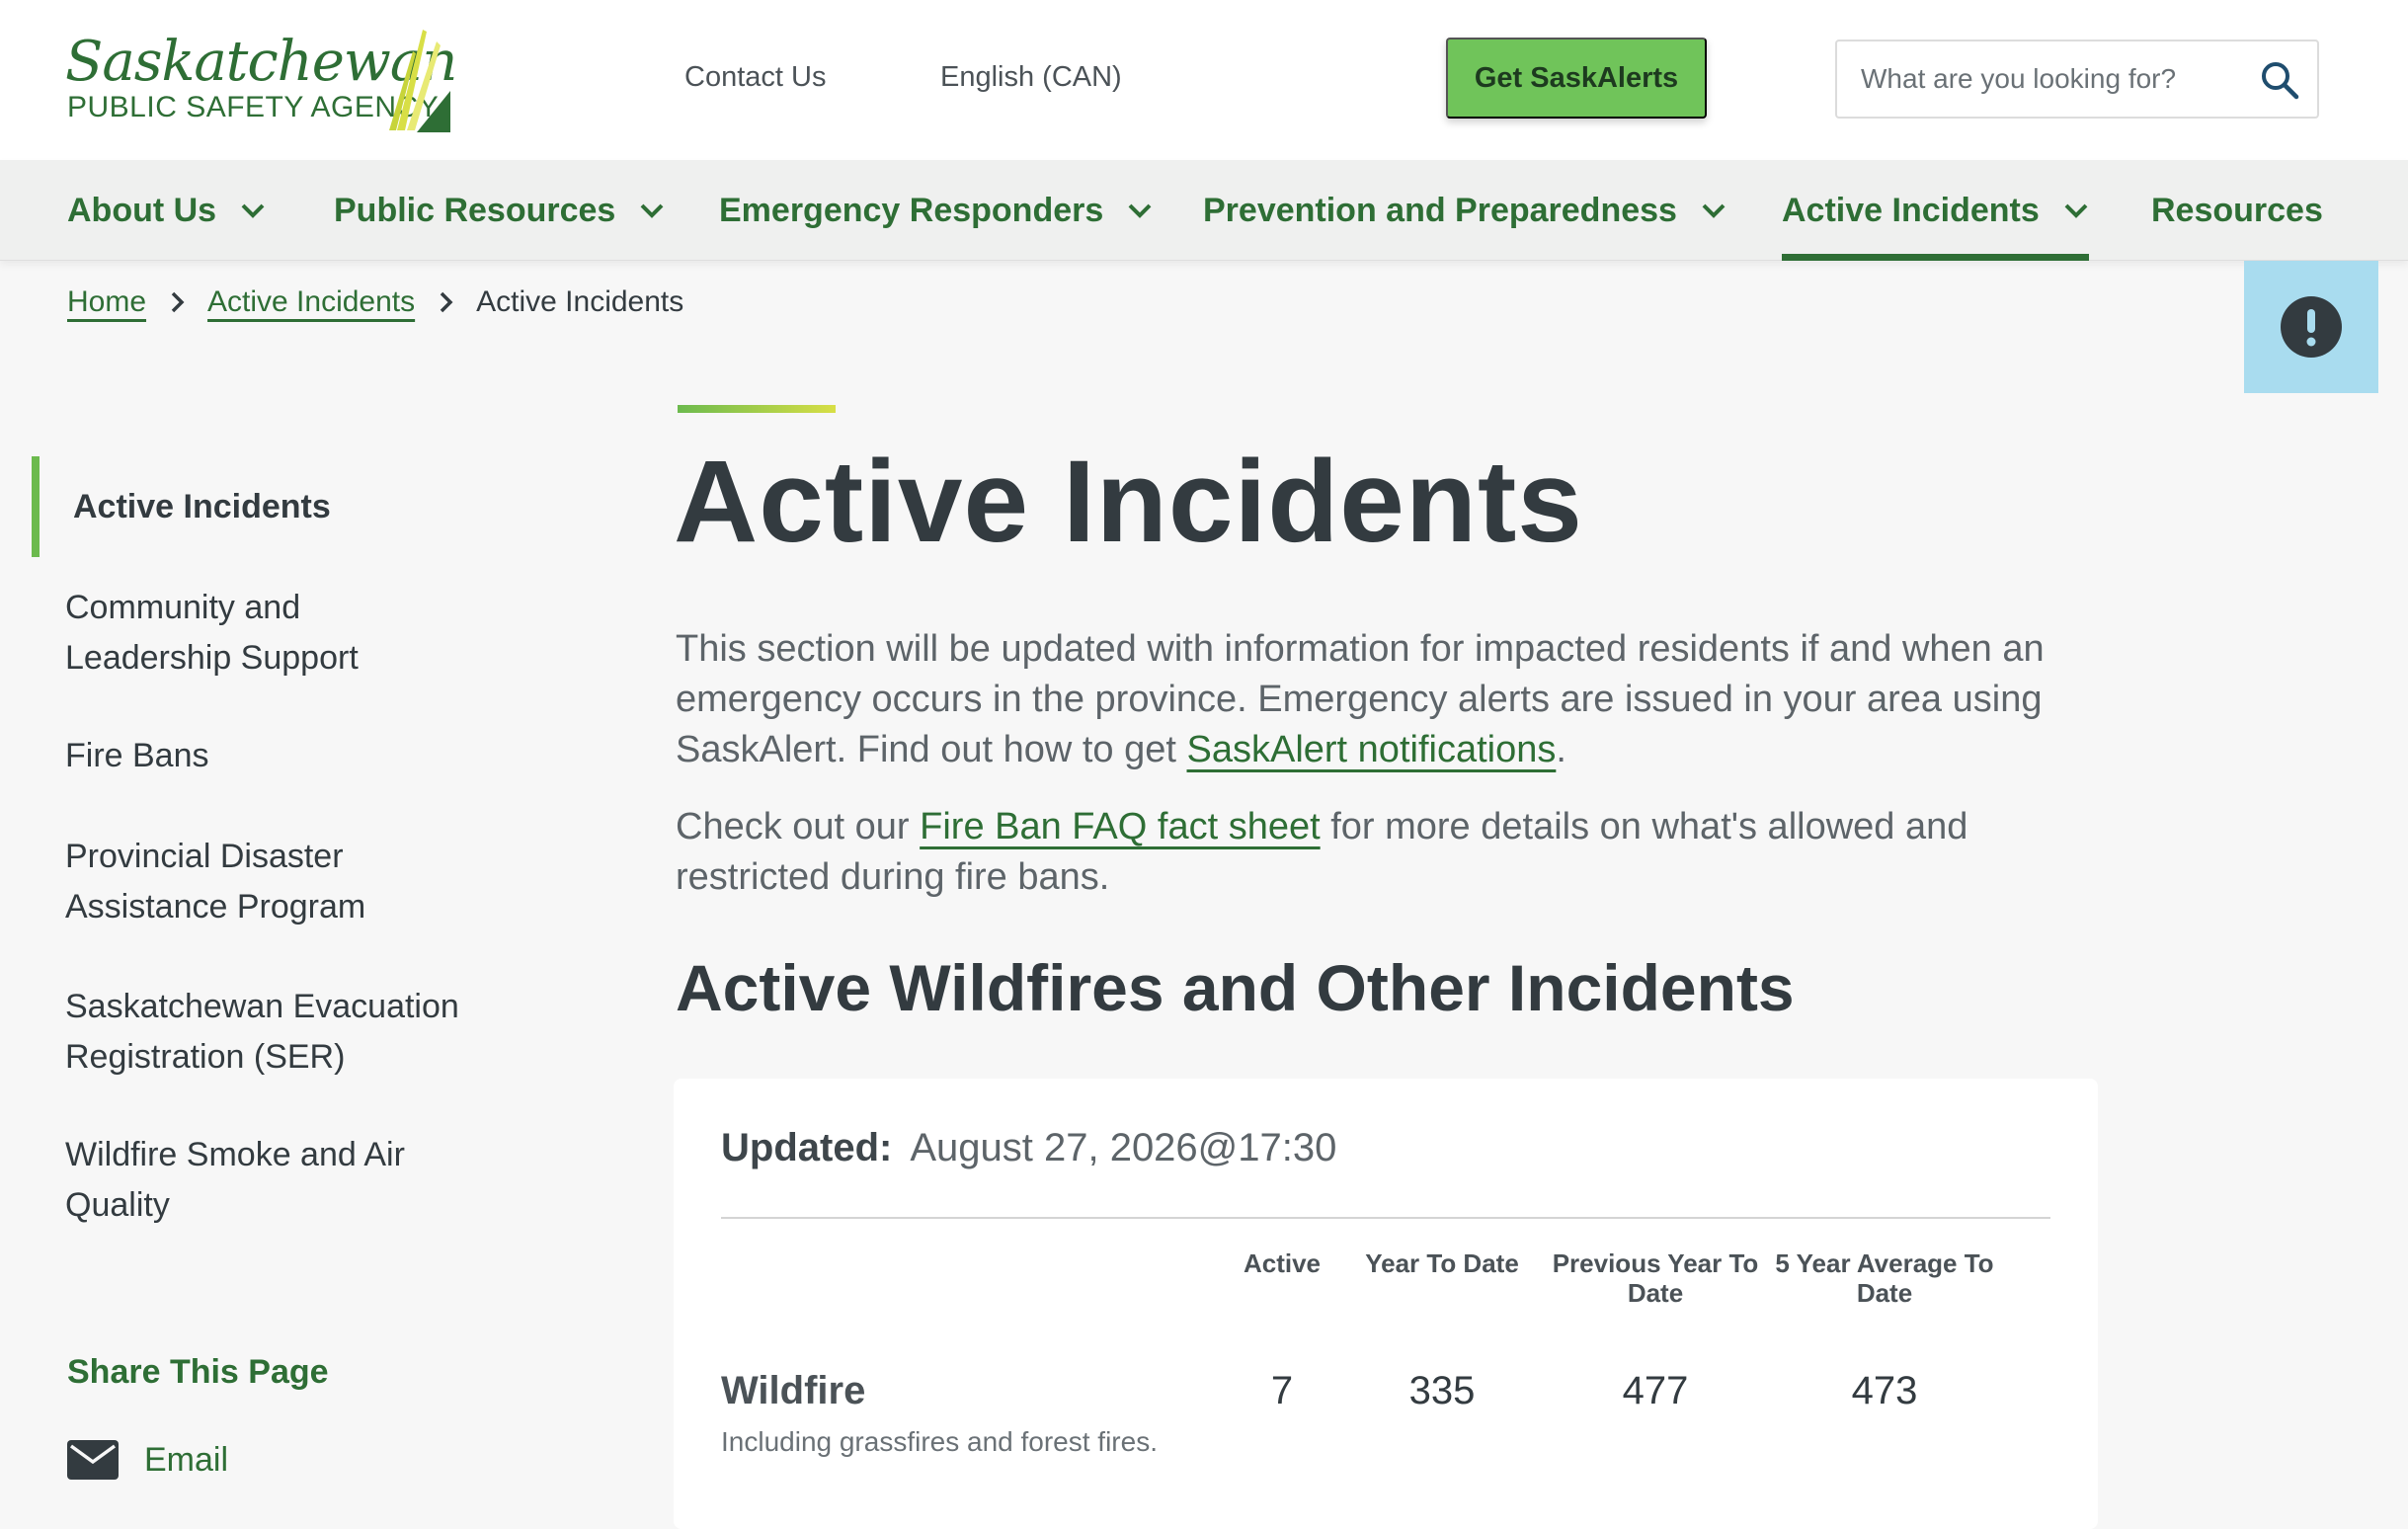  What do you see at coordinates (755, 78) in the screenshot?
I see `contact-us-link: Contact Us` at bounding box center [755, 78].